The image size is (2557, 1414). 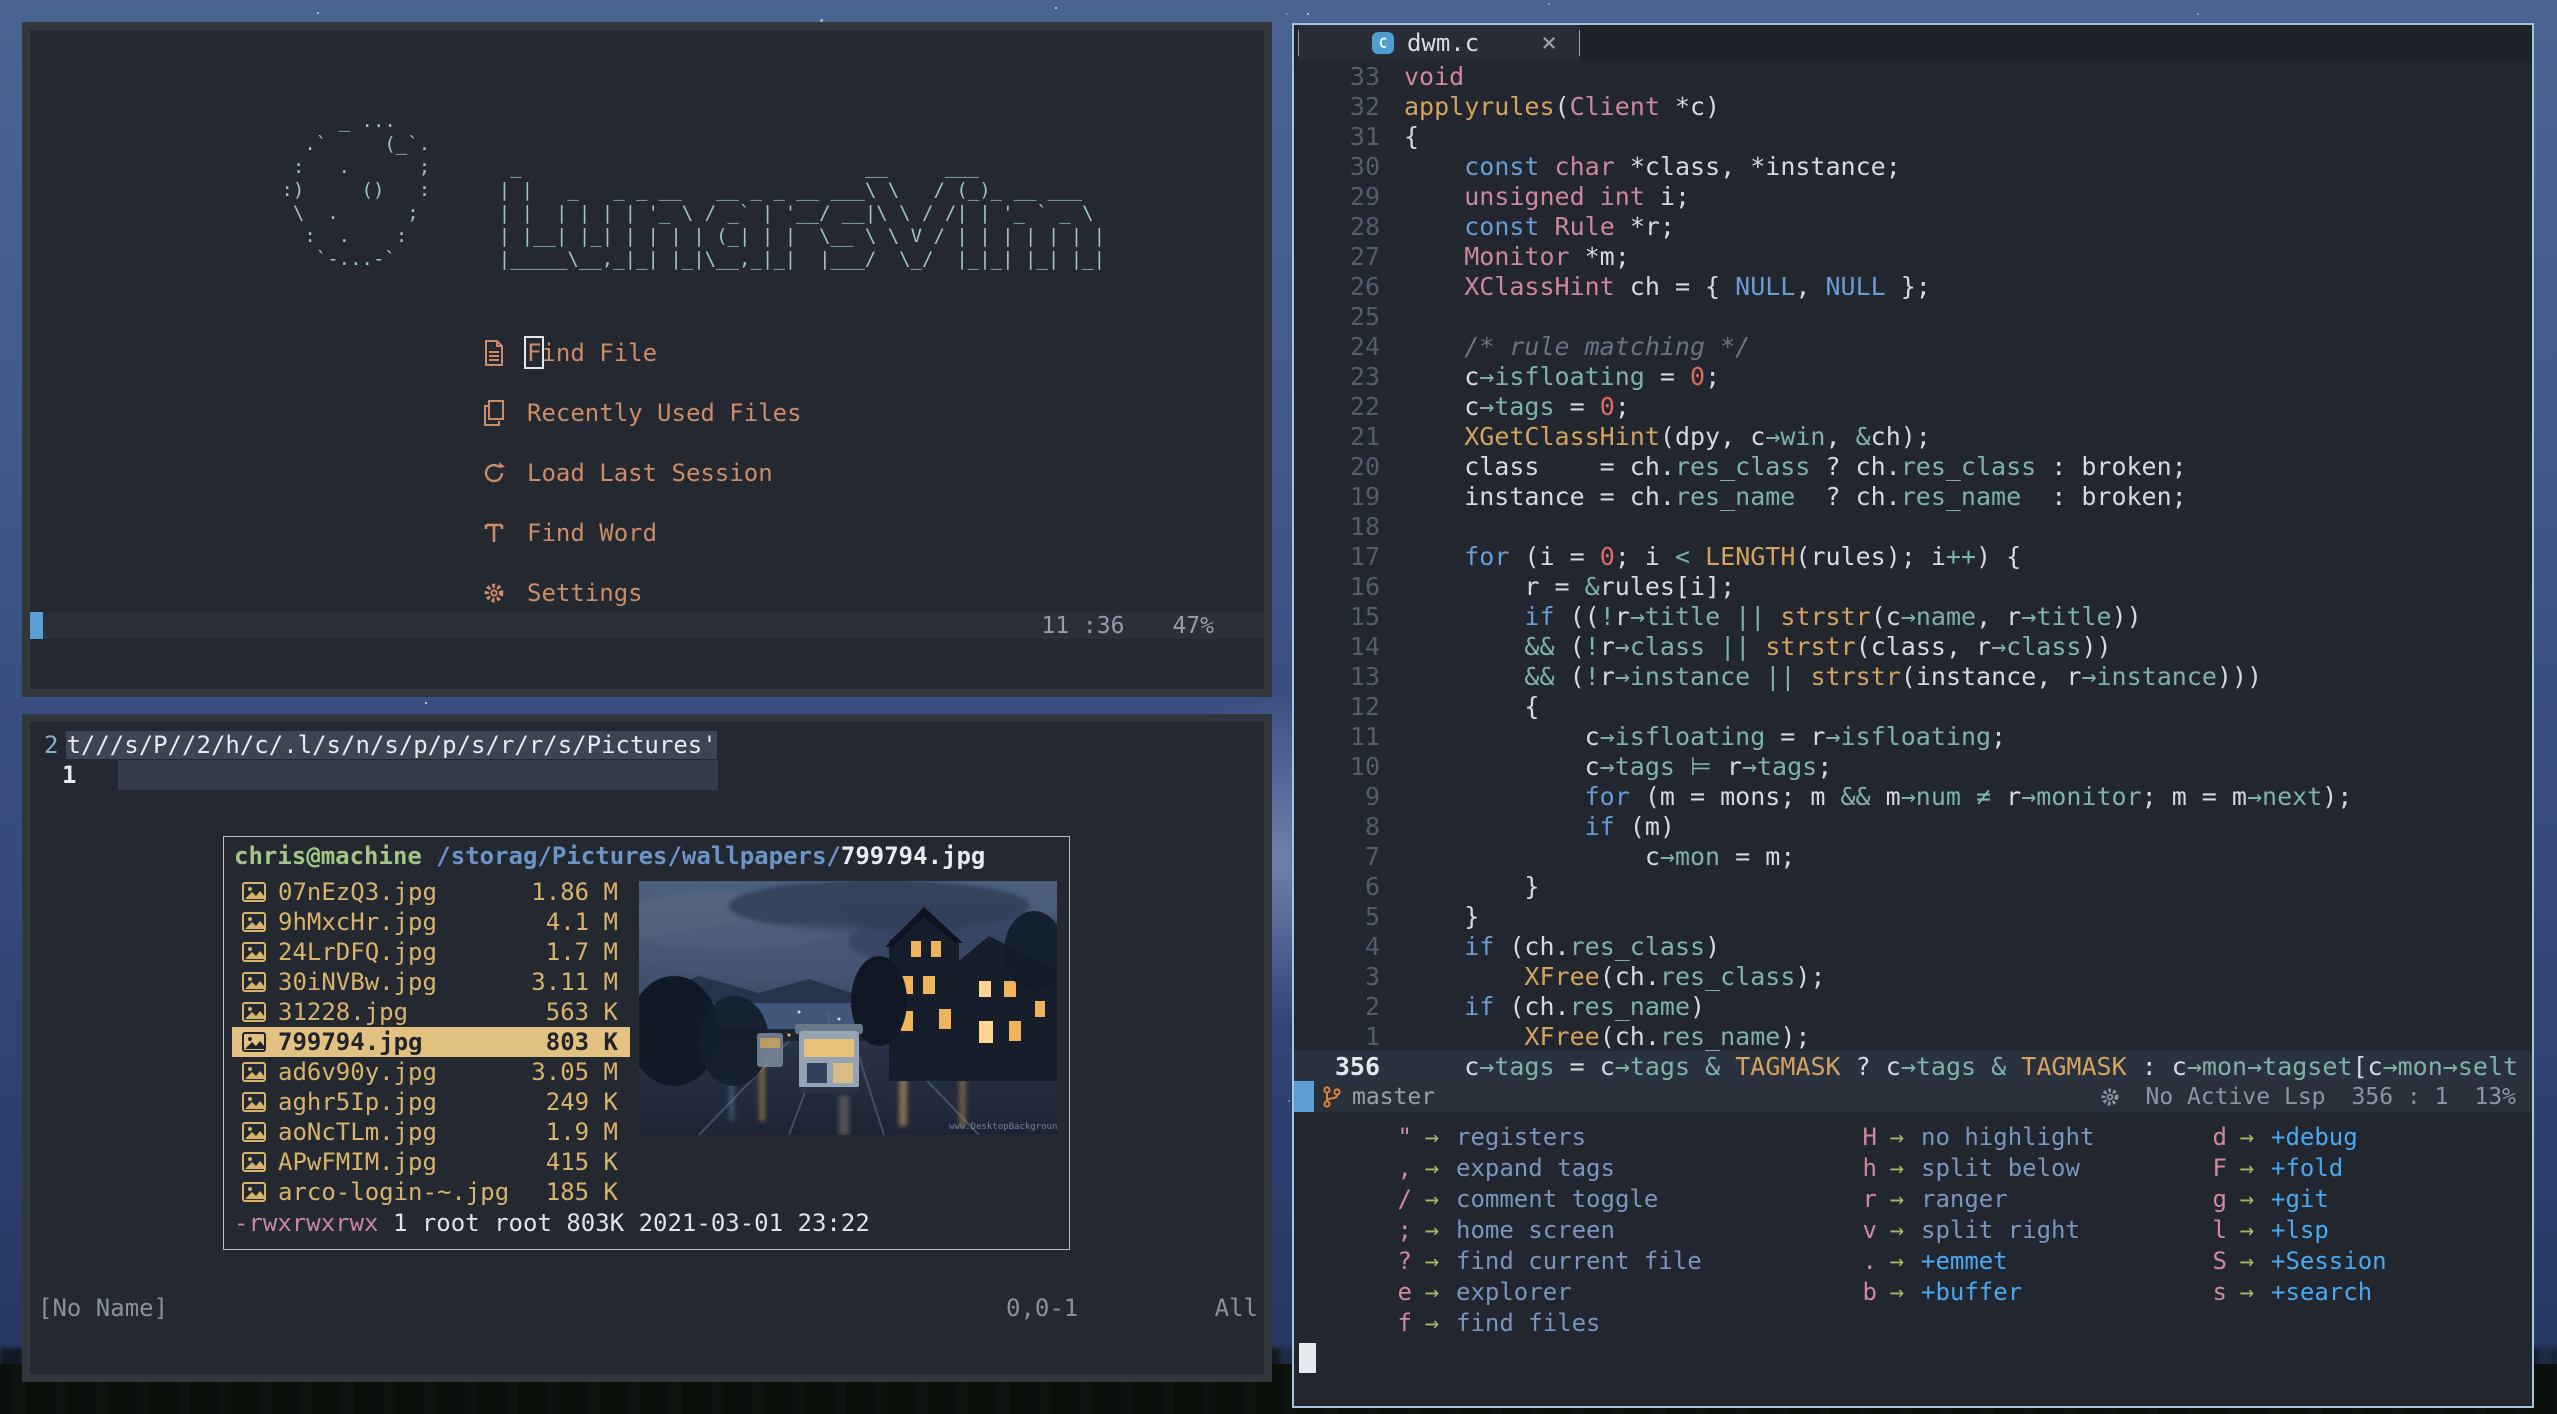 What do you see at coordinates (1472, 886) in the screenshot?
I see `code-text: }` at bounding box center [1472, 886].